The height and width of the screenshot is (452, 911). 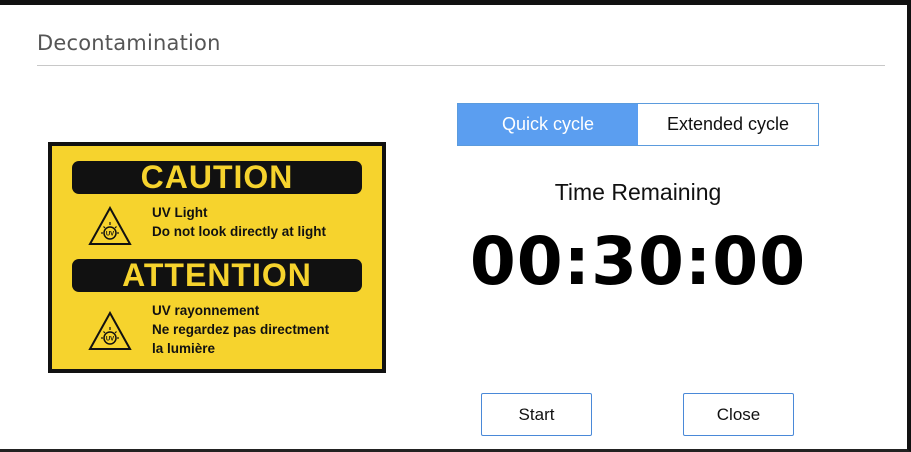 What do you see at coordinates (638, 261) in the screenshot?
I see `countdown-timer: 00:30:00` at bounding box center [638, 261].